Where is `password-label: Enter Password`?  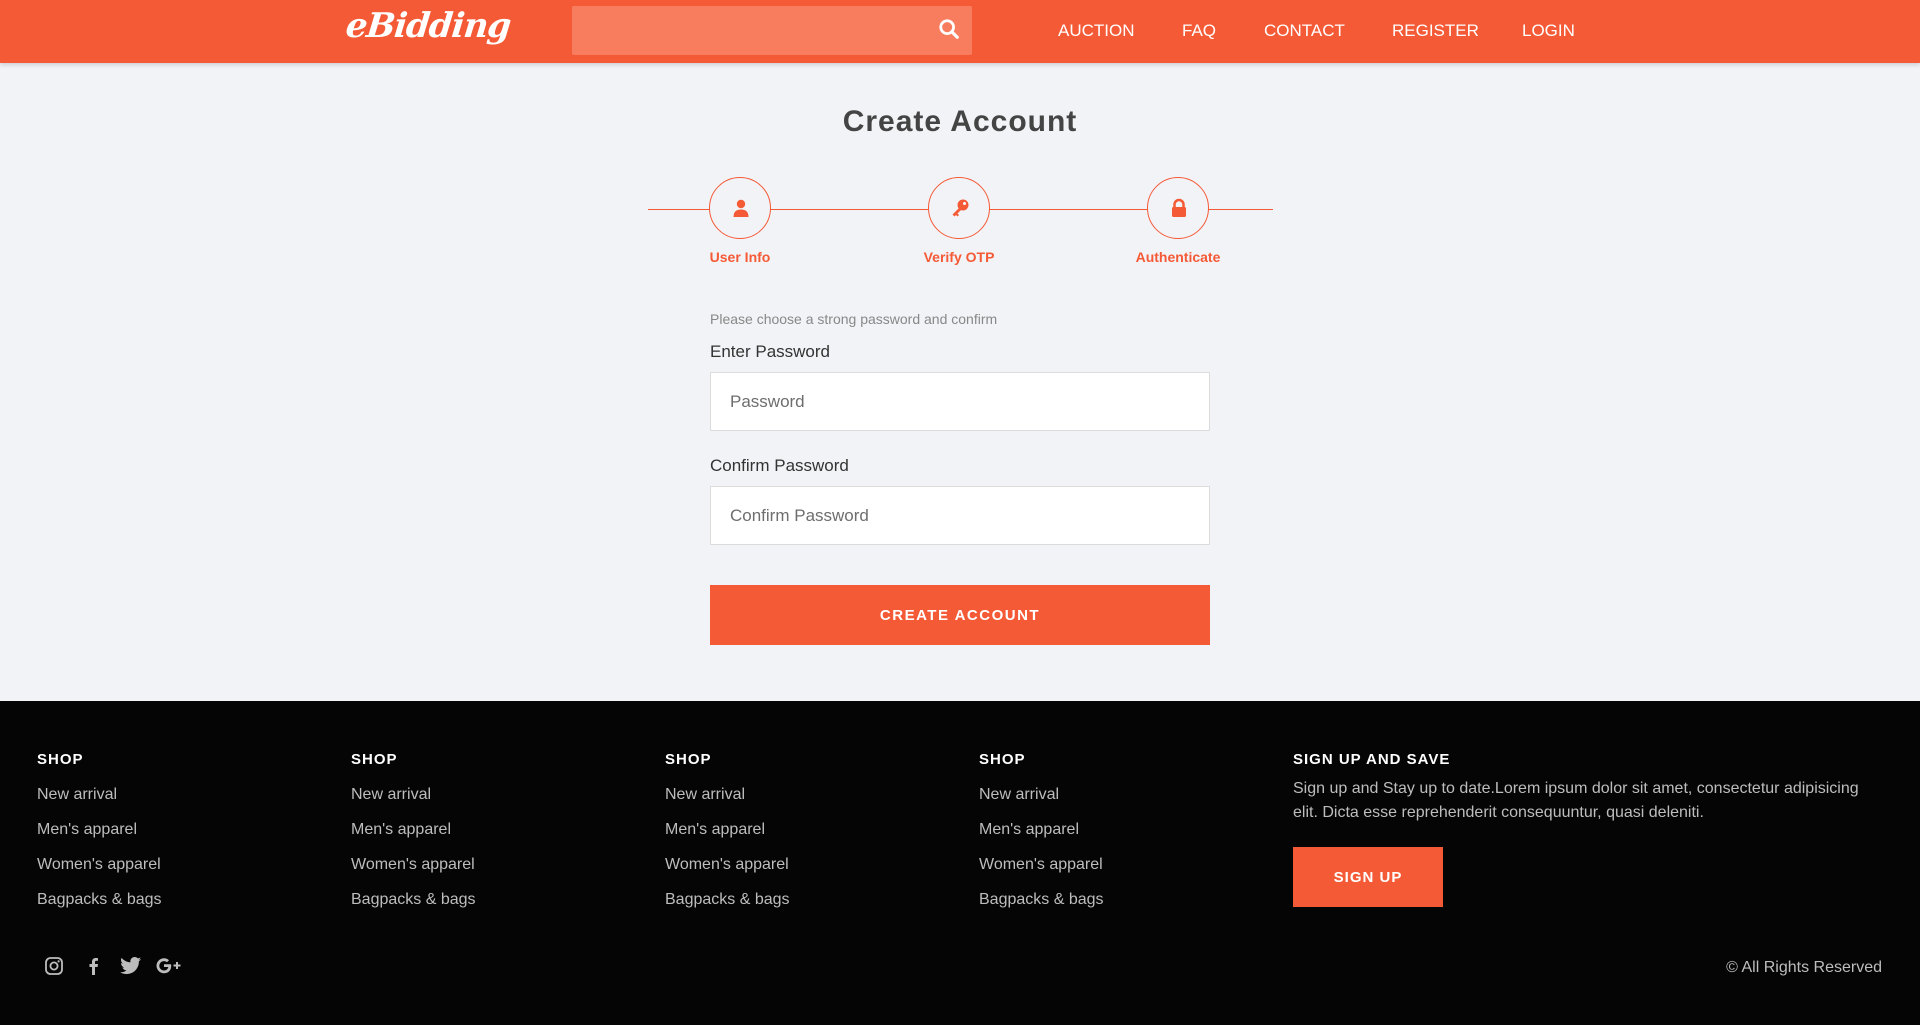
password-label: Enter Password is located at coordinates (770, 351).